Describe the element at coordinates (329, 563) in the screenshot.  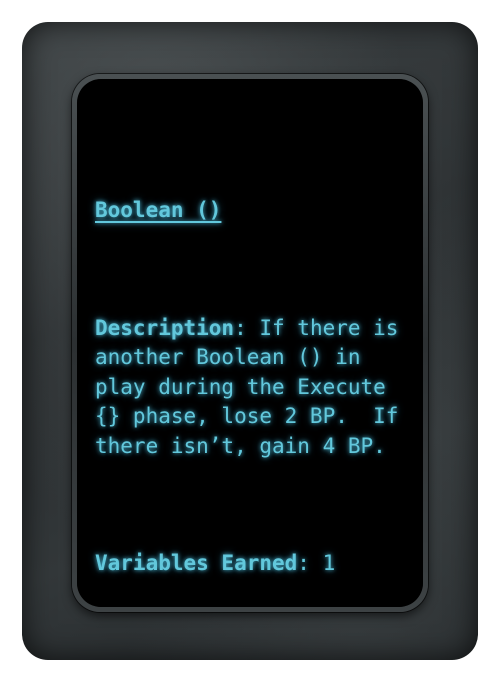
I see `variables-value: 1` at that location.